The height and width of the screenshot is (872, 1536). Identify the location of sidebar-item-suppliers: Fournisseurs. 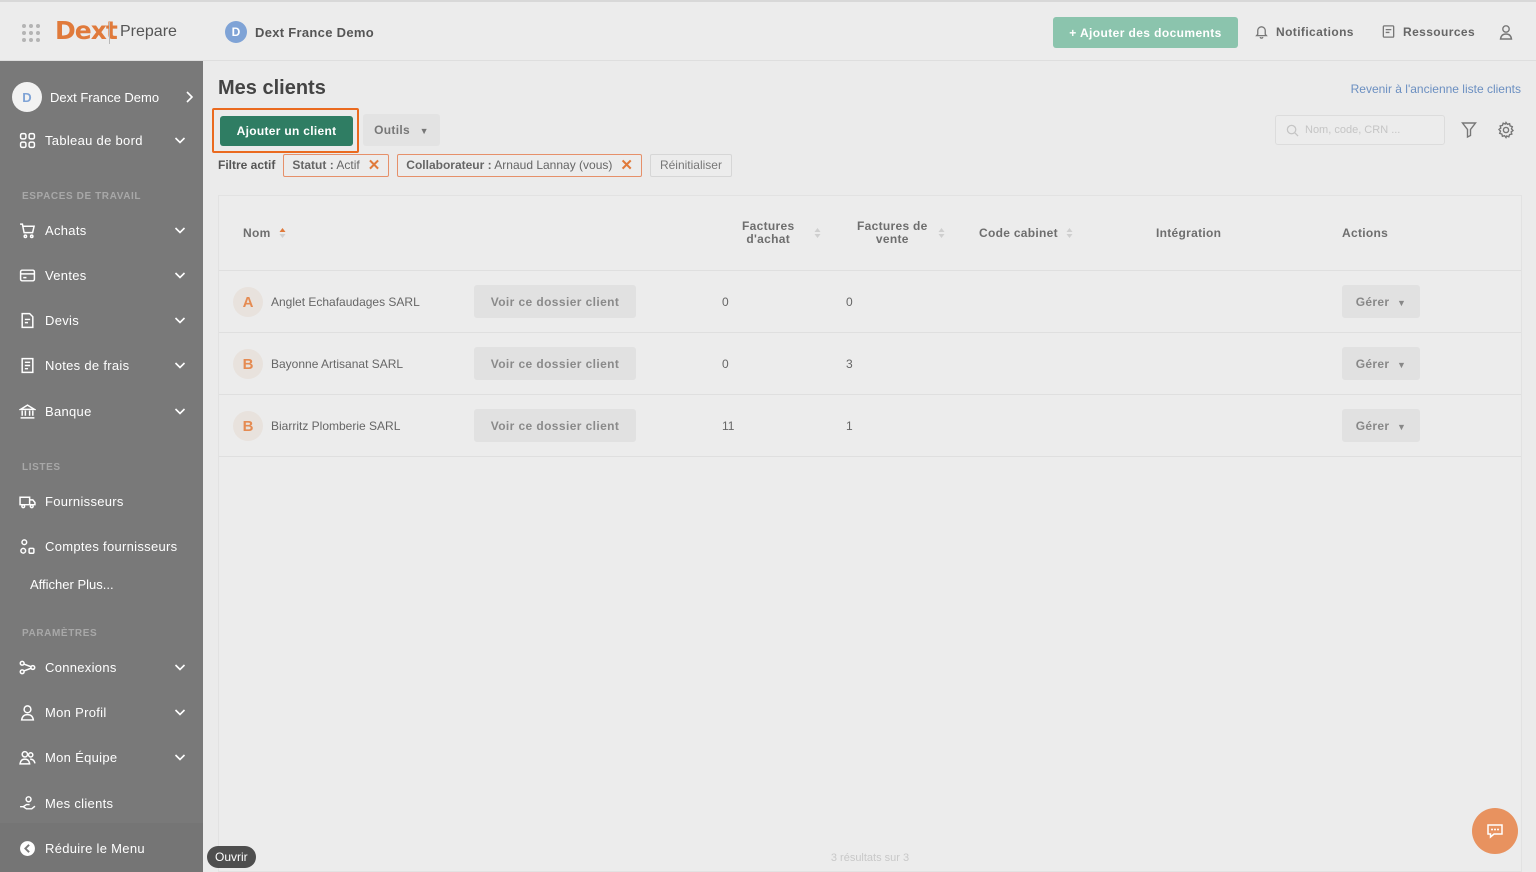
(102, 501).